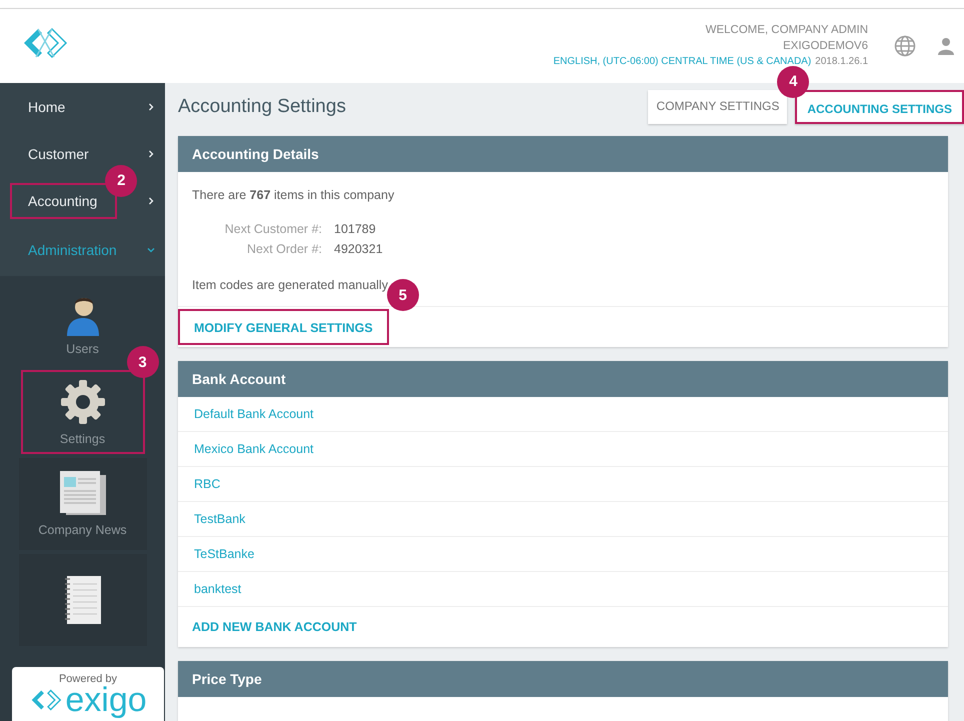 The image size is (964, 721). I want to click on bank-account-link: TeStBanke, so click(563, 554).